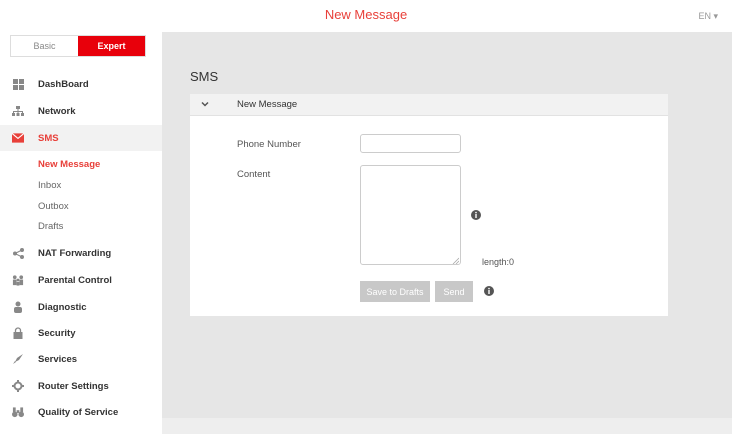  Describe the element at coordinates (57, 333) in the screenshot. I see `sidebar-item-label: Security` at that location.